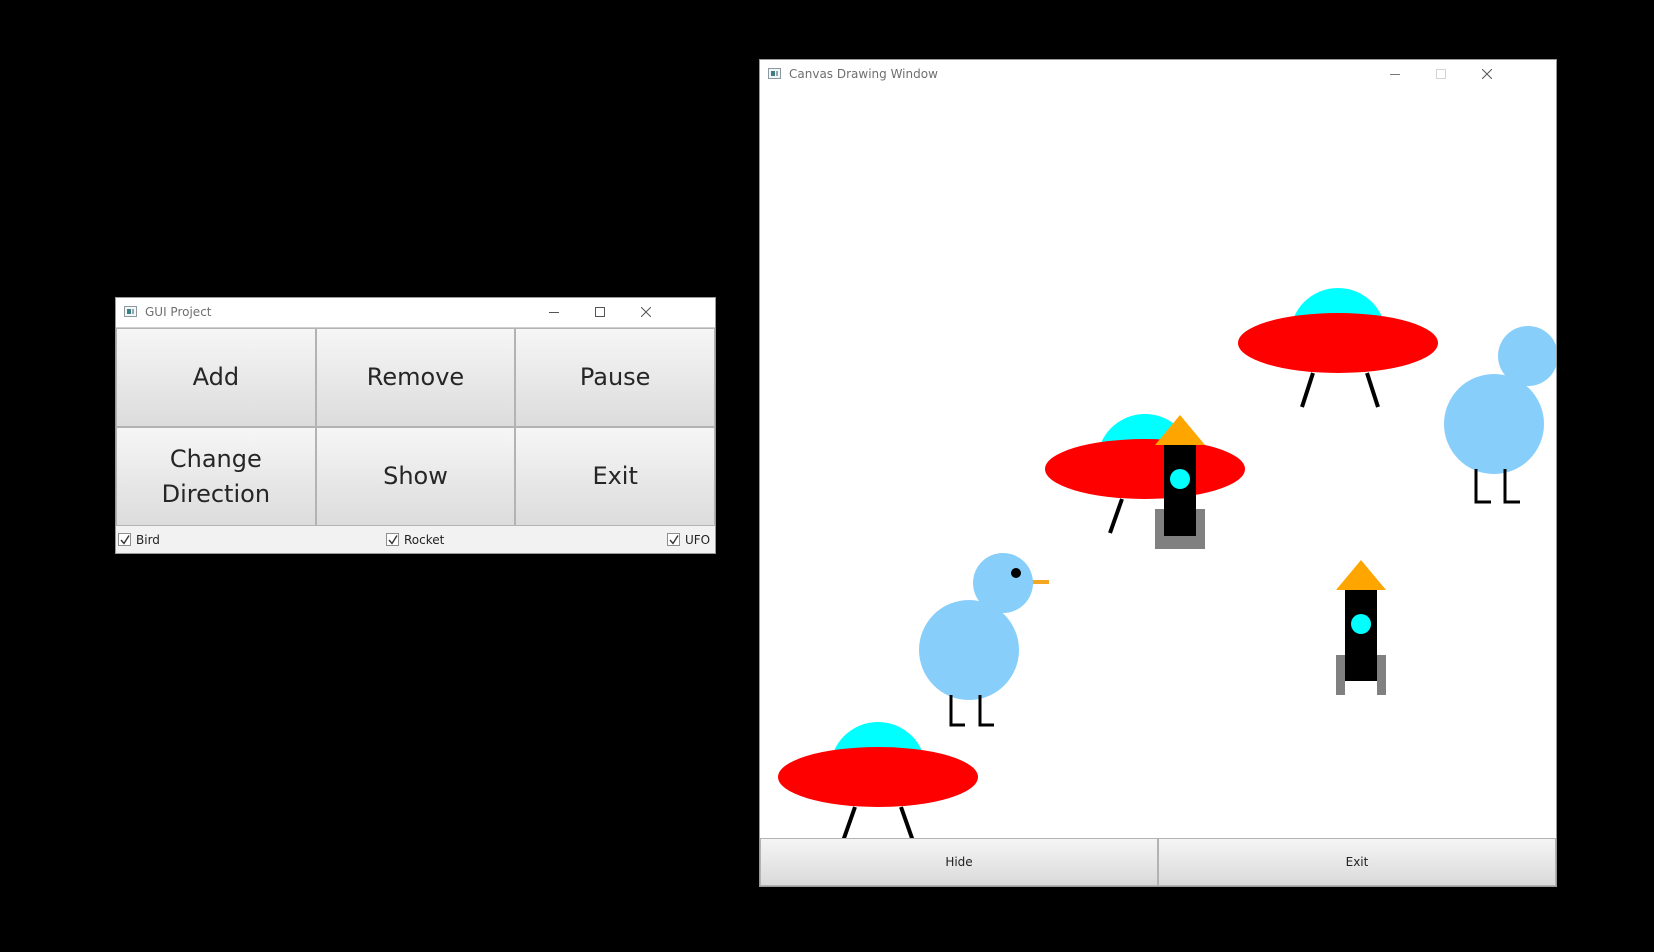 The width and height of the screenshot is (1654, 952). I want to click on hide-button: Hide, so click(959, 862).